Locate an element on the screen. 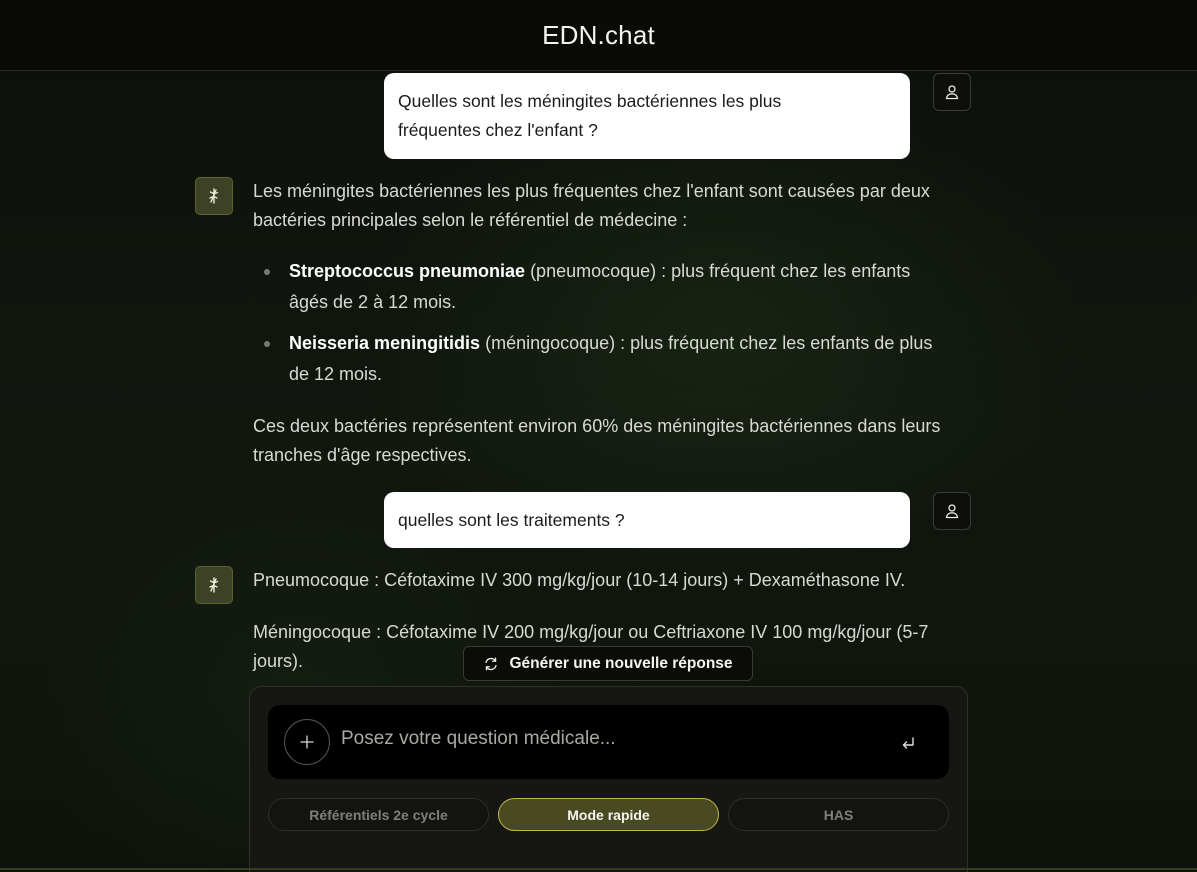 This screenshot has height=872, width=1197. send-button is located at coordinates (908, 743).